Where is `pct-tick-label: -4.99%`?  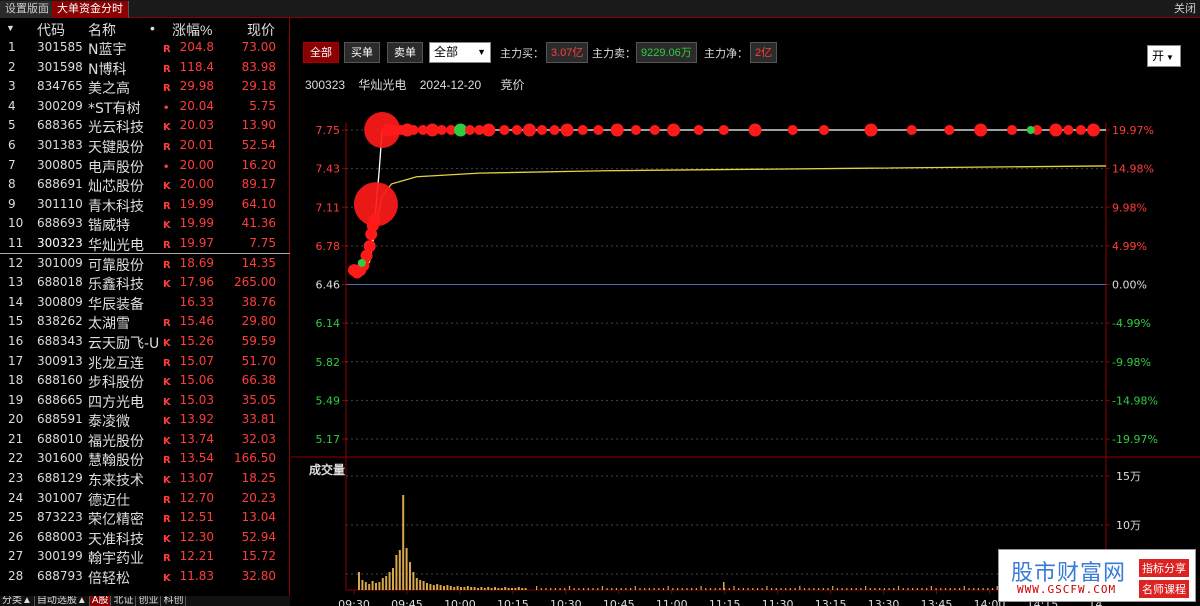
pct-tick-label: -4.99% is located at coordinates (1131, 323).